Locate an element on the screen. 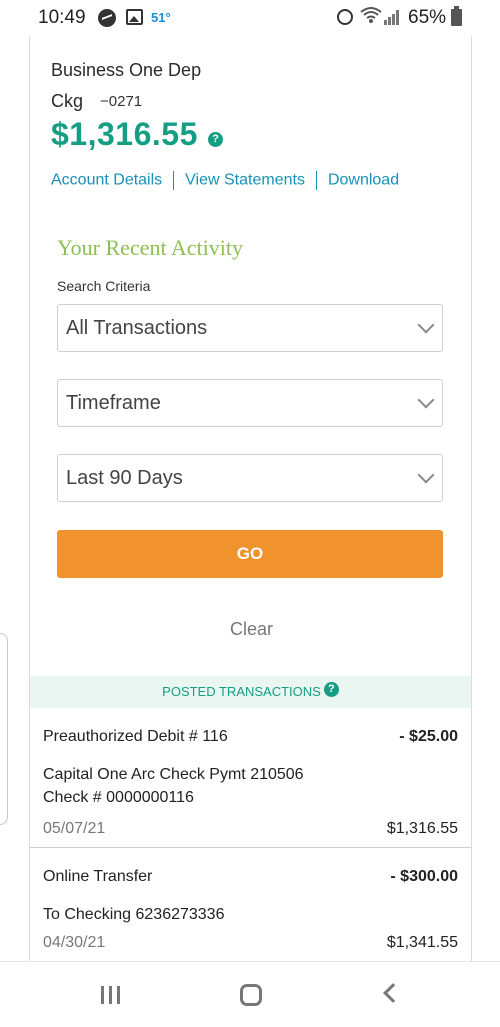  battery-percent: 65% is located at coordinates (427, 17).